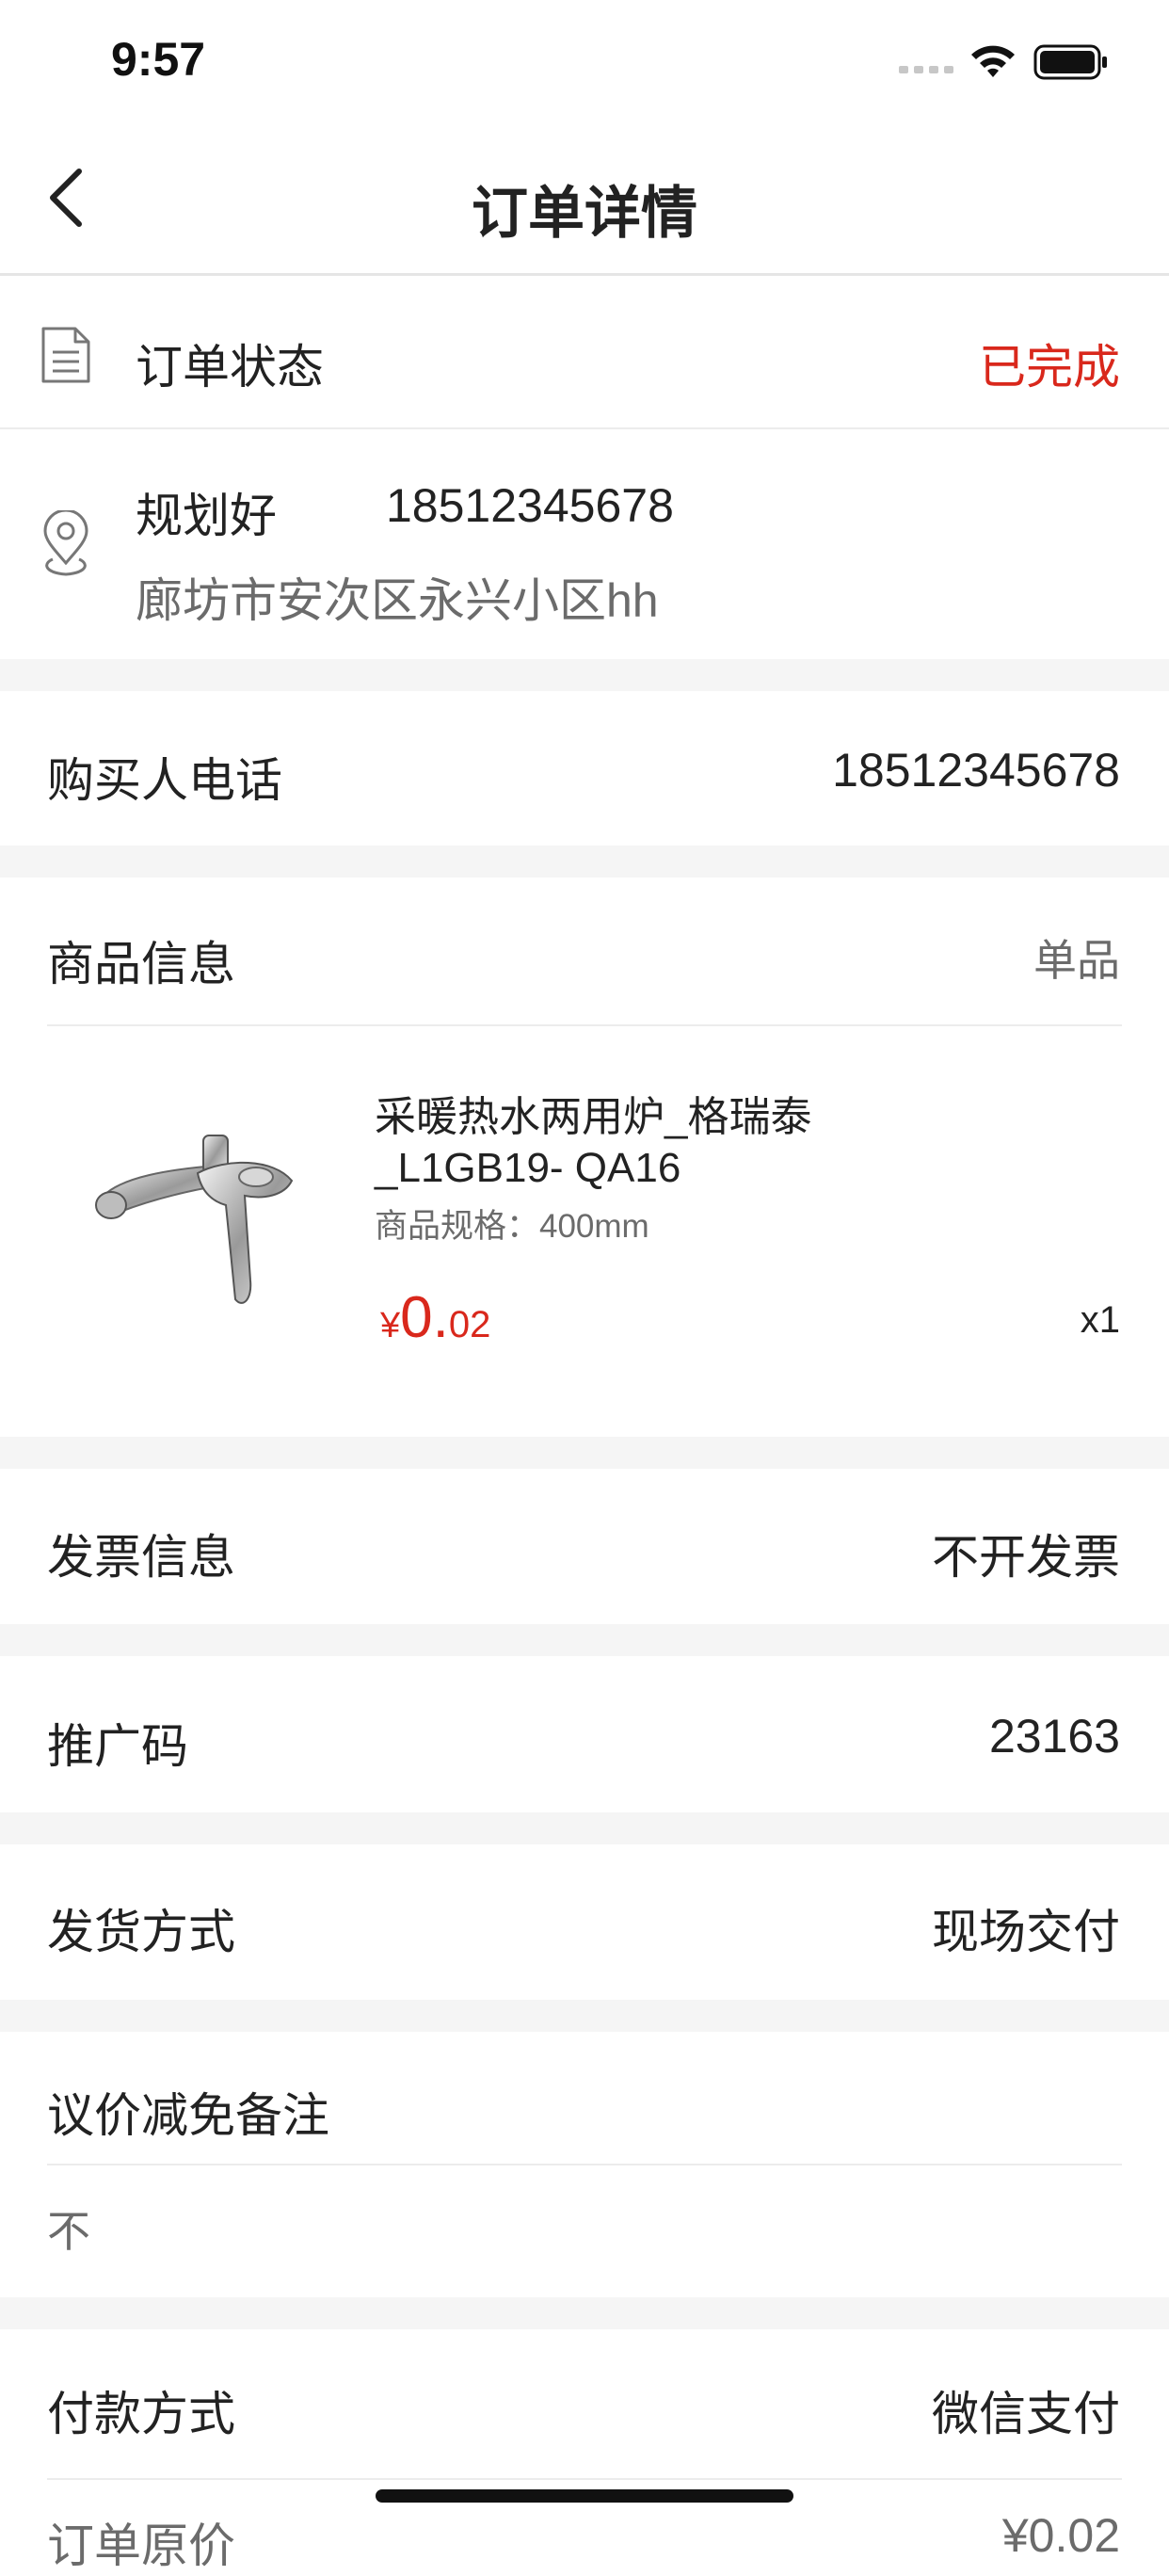 Image resolution: width=1169 pixels, height=2576 pixels. Describe the element at coordinates (397, 600) in the screenshot. I see `address-detail: 廊坊市安次区永兴小区hh` at that location.